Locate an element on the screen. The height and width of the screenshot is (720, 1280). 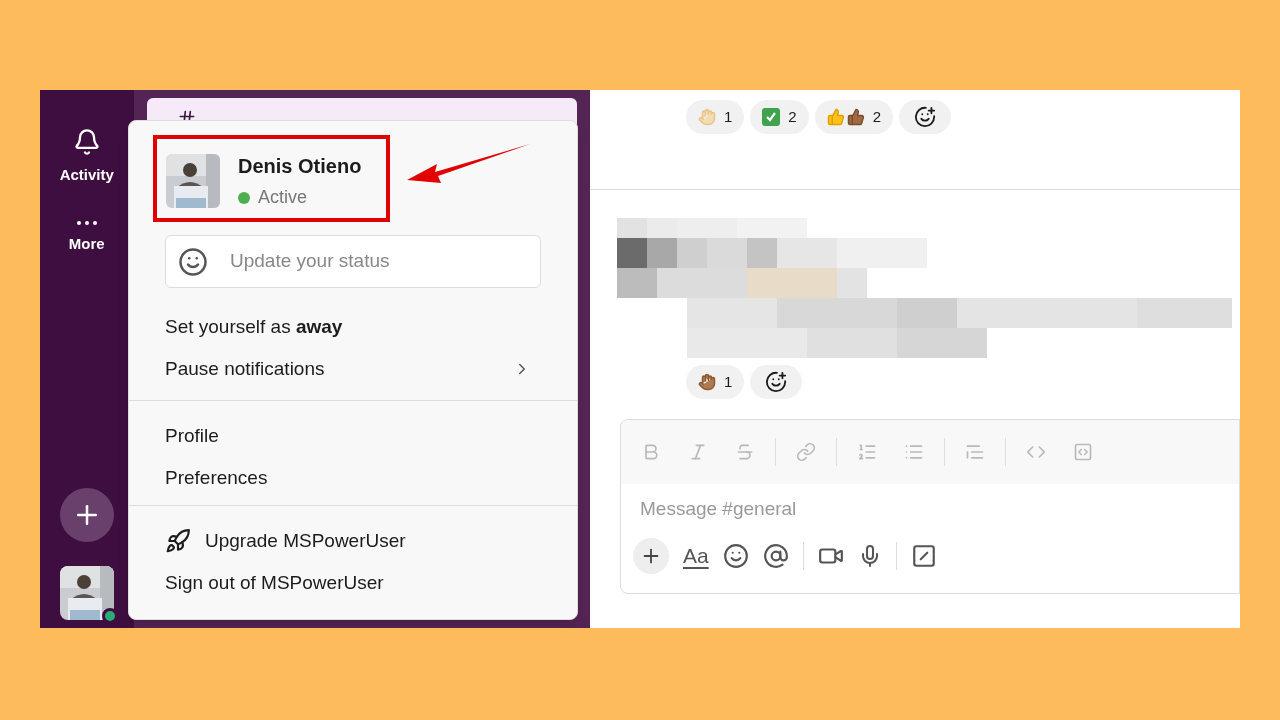
status-input: Update your status is located at coordinates (385, 261).